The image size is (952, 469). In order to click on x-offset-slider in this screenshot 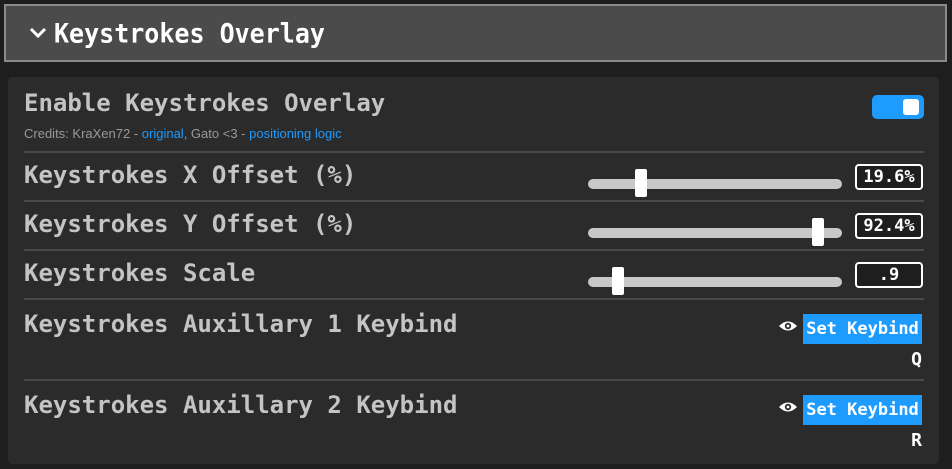, I will do `click(715, 183)`.